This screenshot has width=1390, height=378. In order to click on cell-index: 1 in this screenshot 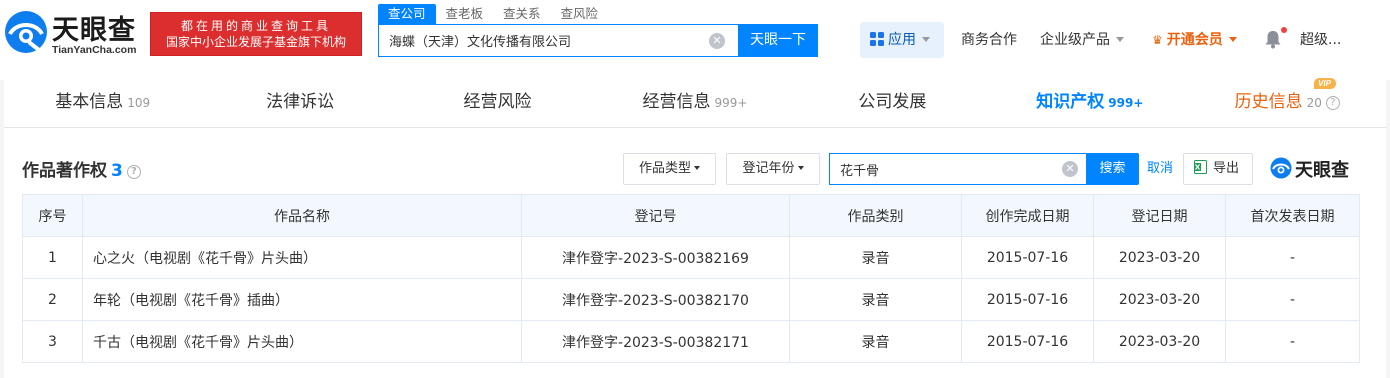, I will do `click(52, 257)`.